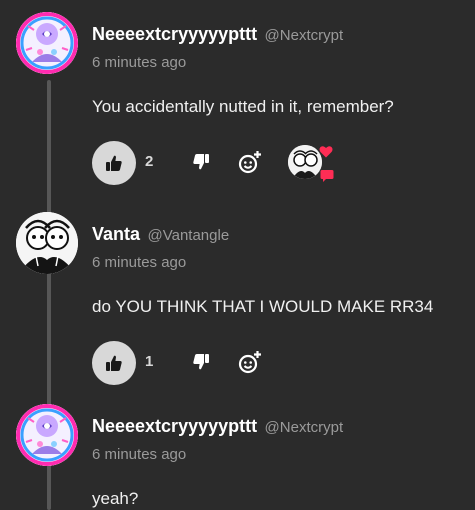  What do you see at coordinates (327, 176) in the screenshot?
I see `speech-bubble-icon` at bounding box center [327, 176].